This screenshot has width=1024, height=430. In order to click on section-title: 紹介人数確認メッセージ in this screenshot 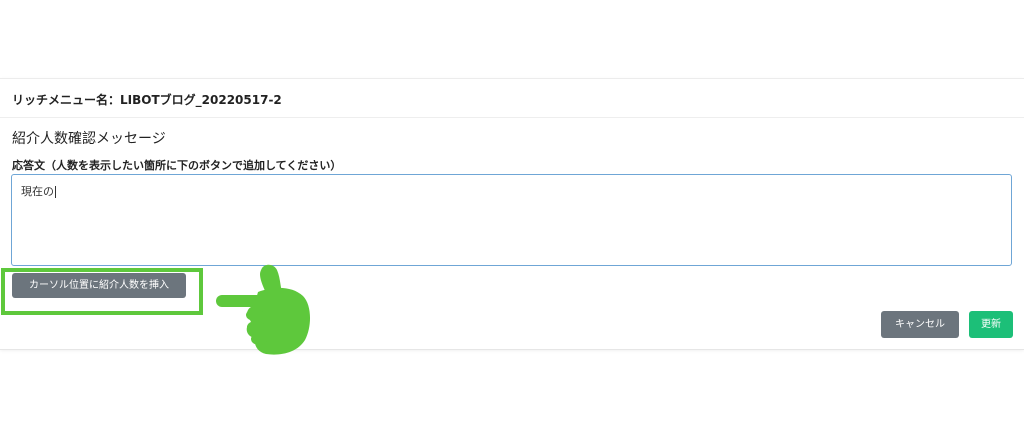, I will do `click(89, 139)`.